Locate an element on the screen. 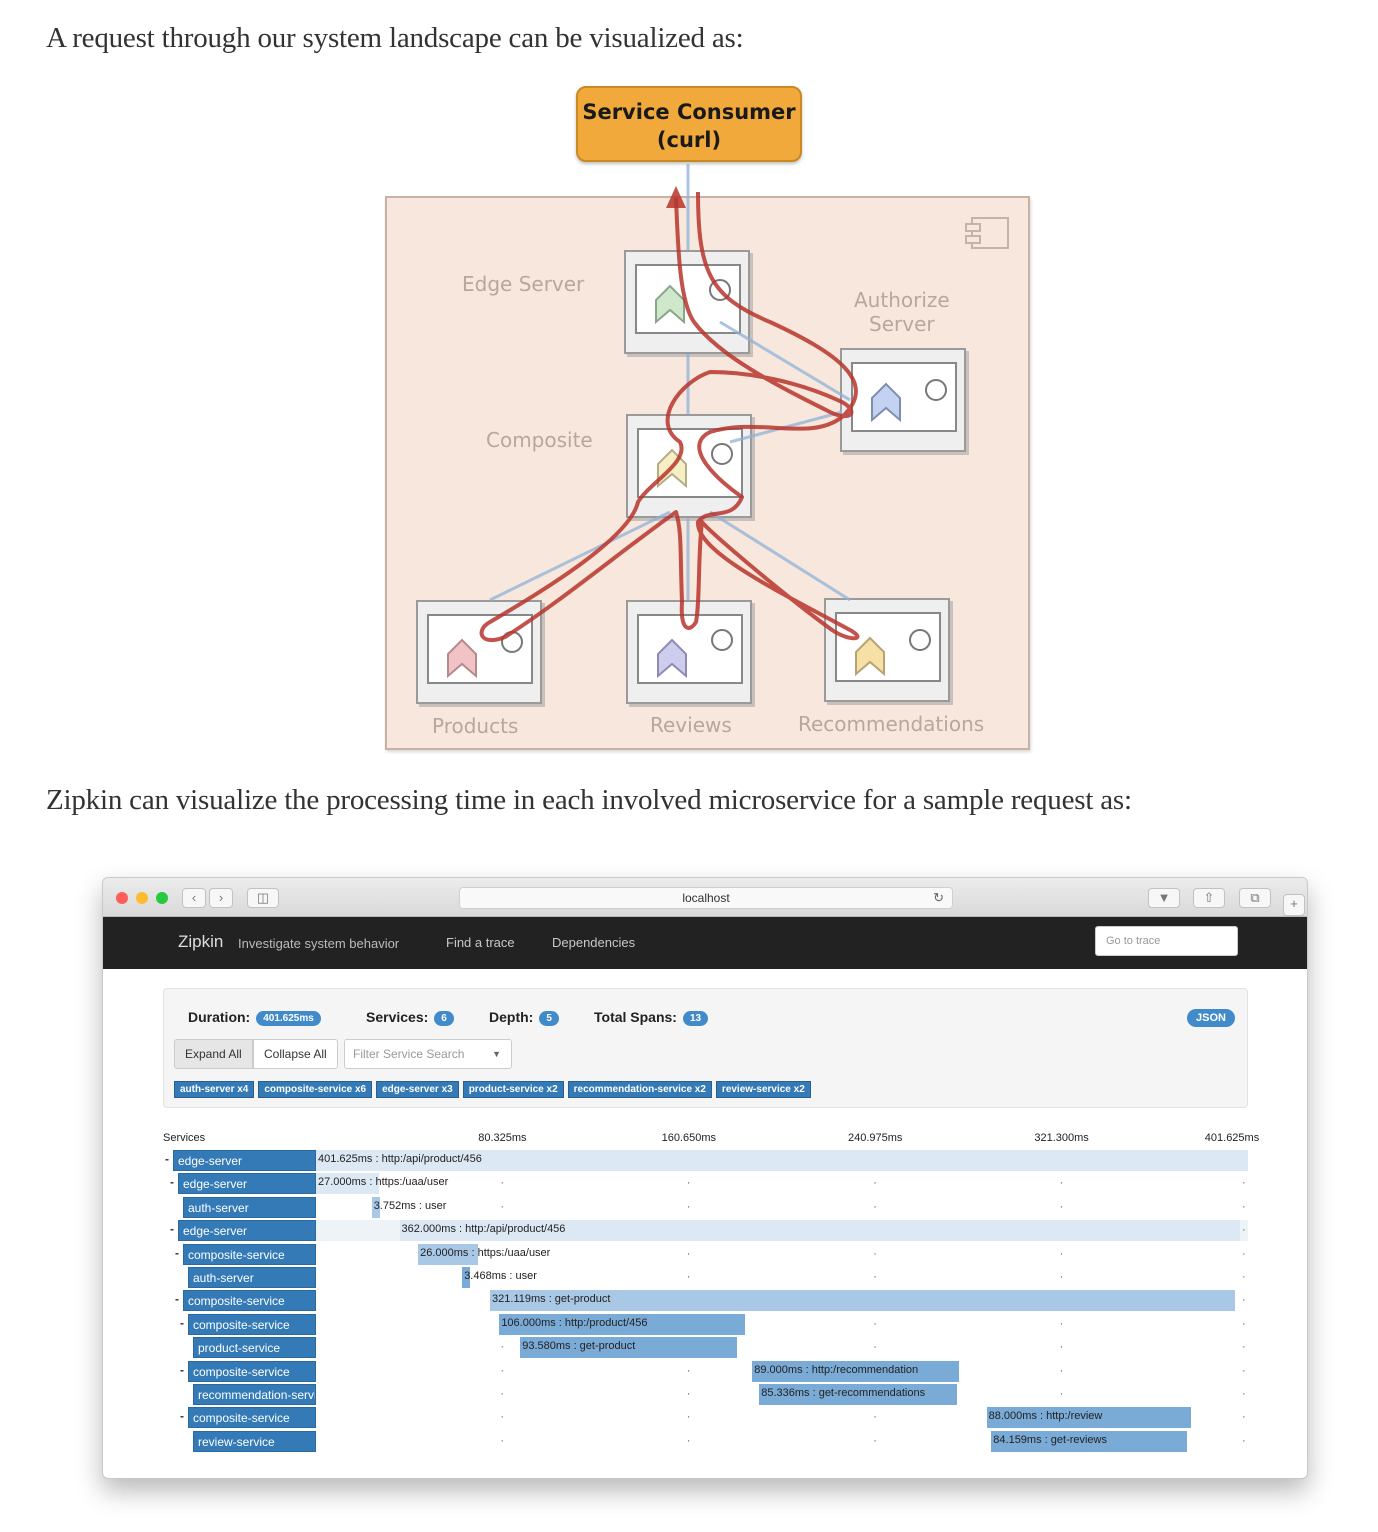 The height and width of the screenshot is (1532, 1378). collapse-all-button: Collapse All is located at coordinates (295, 1054).